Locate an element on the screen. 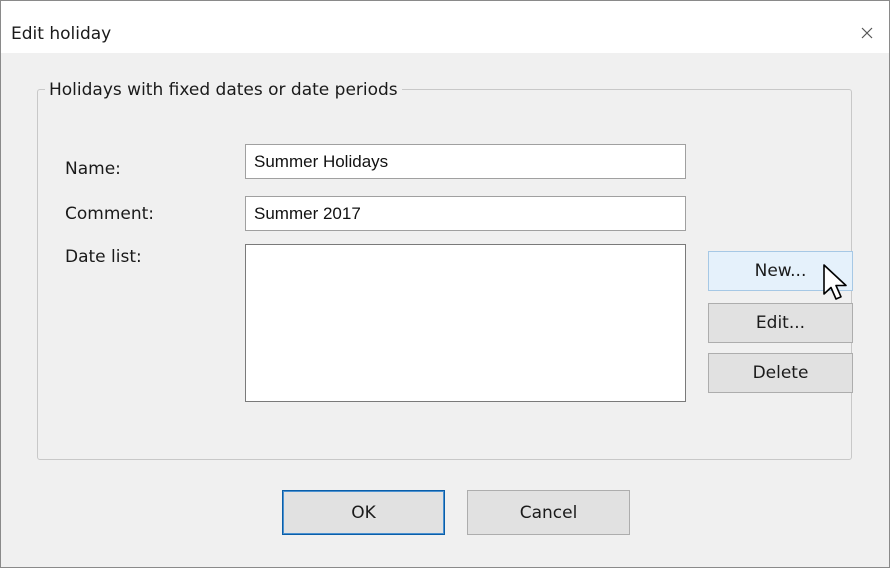 This screenshot has height=568, width=890. close-button is located at coordinates (867, 33).